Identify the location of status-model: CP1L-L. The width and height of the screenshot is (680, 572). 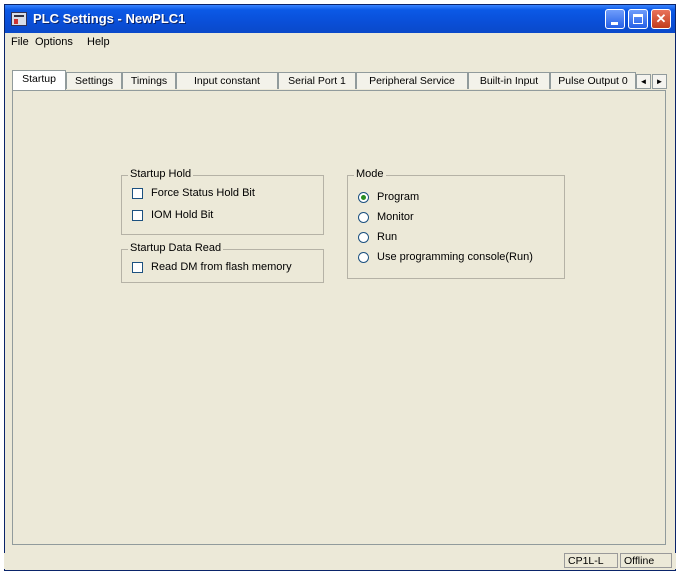
(591, 560).